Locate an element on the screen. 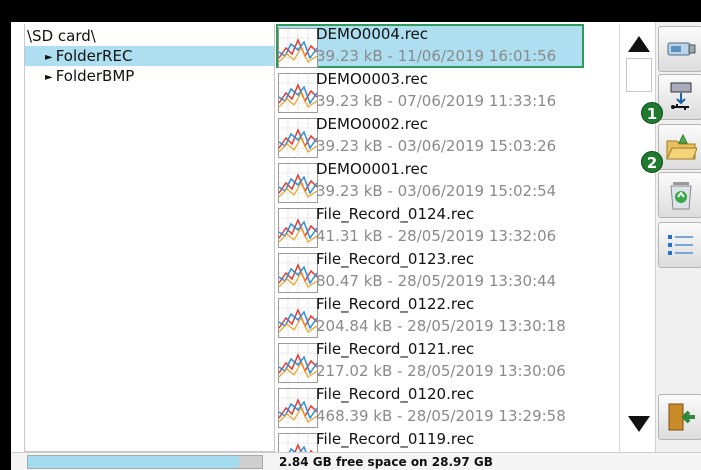 The height and width of the screenshot is (470, 701). status-bar: 2.84 GB free space on 28.97 GB is located at coordinates (356, 461).